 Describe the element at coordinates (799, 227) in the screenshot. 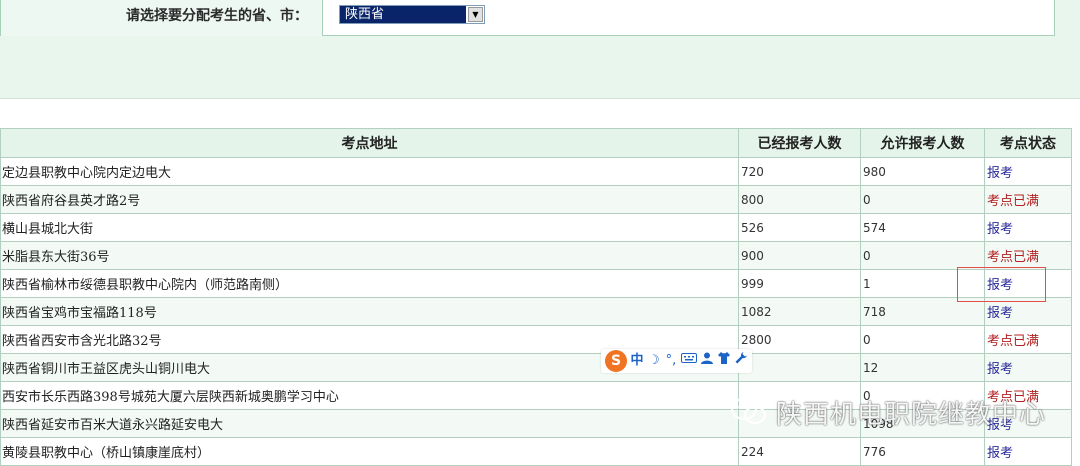

I see `cell-registered: 526` at that location.